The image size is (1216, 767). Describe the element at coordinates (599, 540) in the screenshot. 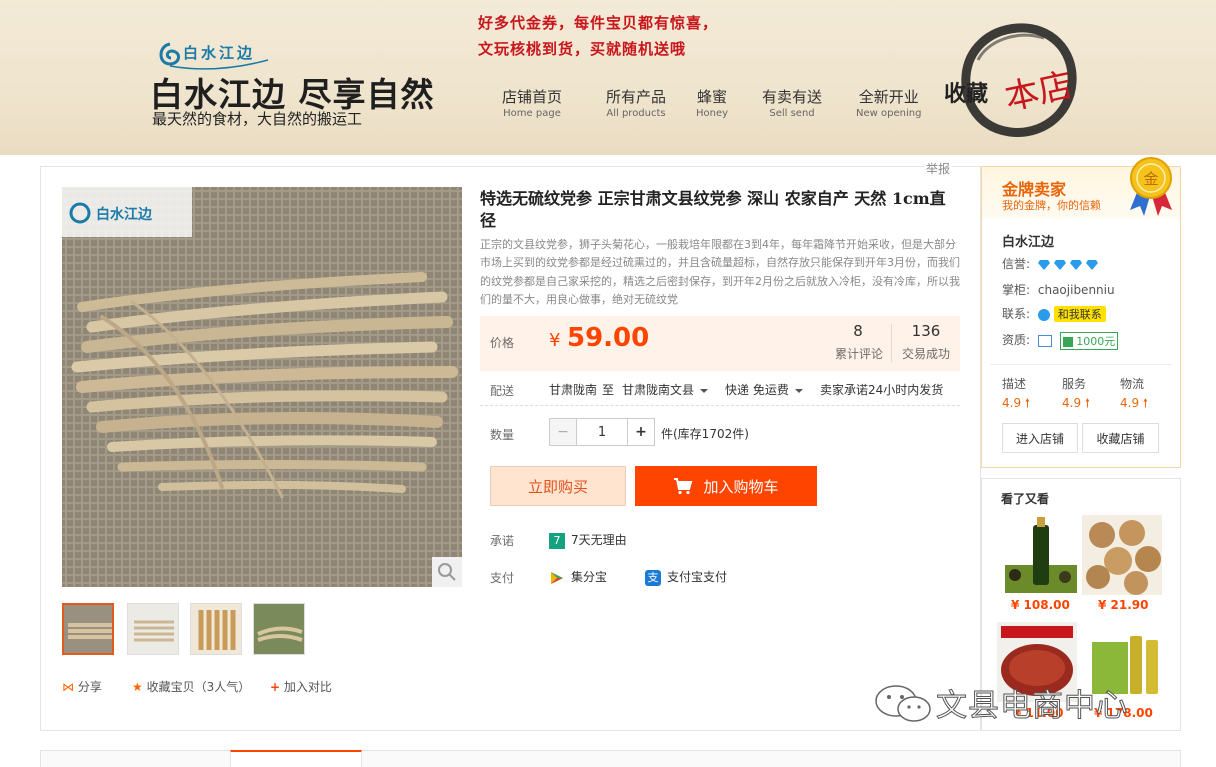

I see `promise-text: 7天无理由` at that location.